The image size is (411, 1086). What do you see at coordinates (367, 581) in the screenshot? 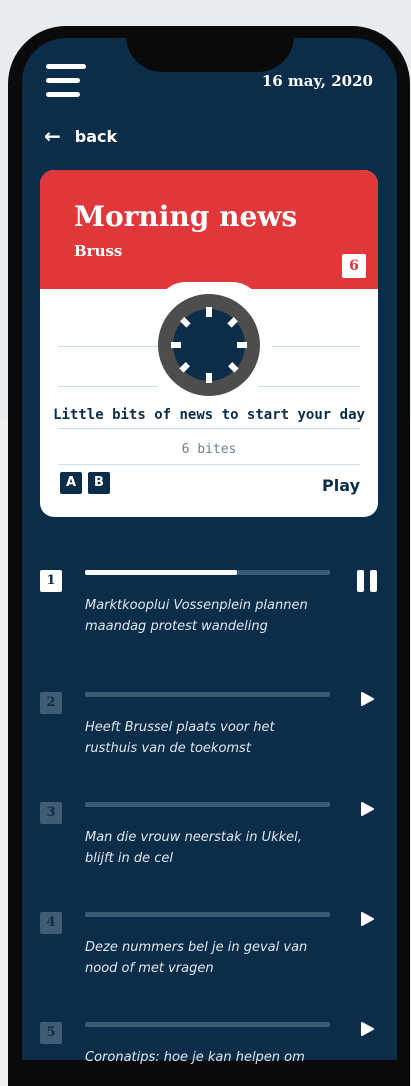
I see `pause-icon` at bounding box center [367, 581].